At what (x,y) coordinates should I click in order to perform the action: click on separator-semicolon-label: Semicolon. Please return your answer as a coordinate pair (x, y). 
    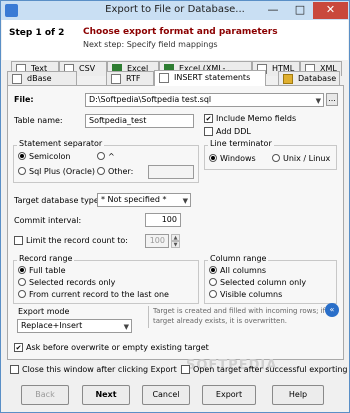
    Looking at the image, I should click on (50, 156).